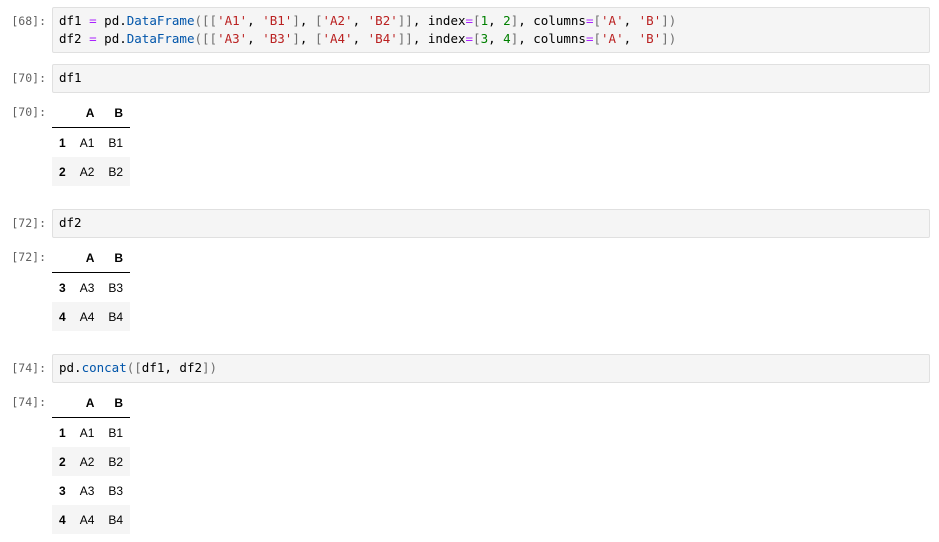 The image size is (939, 542). I want to click on dataframe-table: A B 3 A3 B3 4 A4 B4, so click(91, 287).